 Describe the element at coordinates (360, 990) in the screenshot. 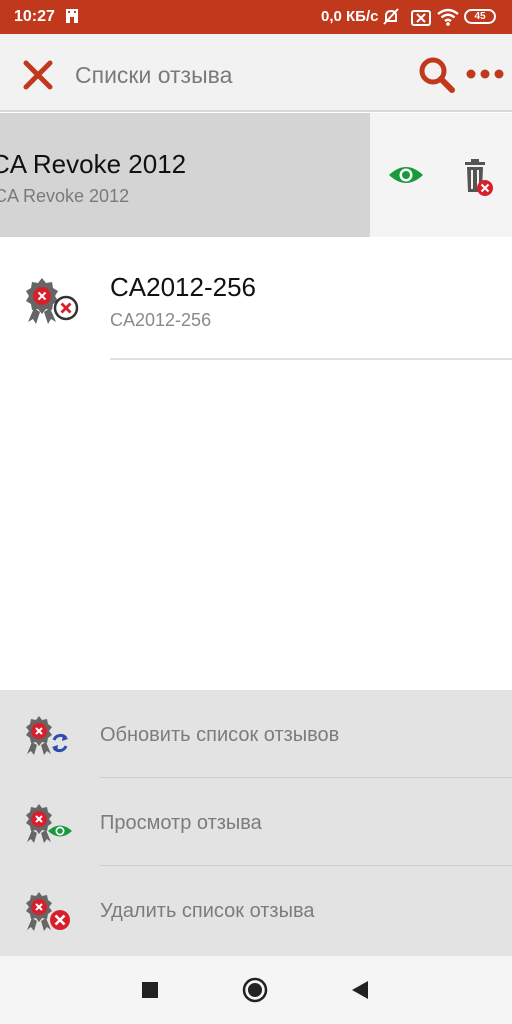

I see `back-triangle-icon` at that location.